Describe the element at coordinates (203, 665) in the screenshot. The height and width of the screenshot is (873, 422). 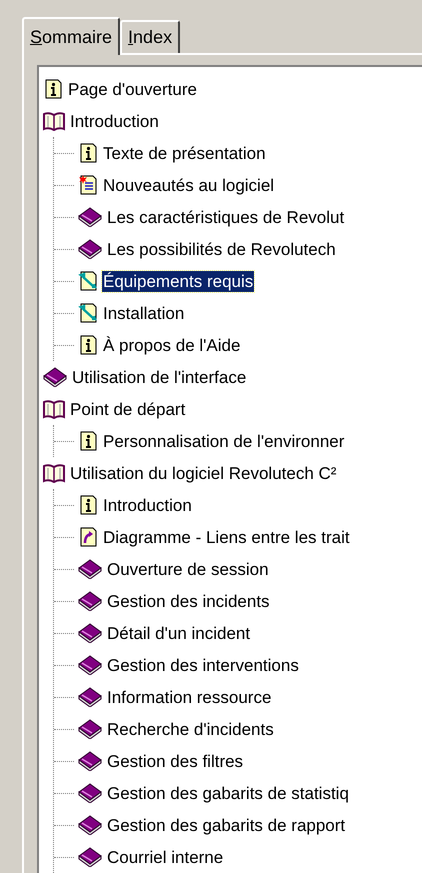
I see `tree-item: Gestion des interventions` at that location.